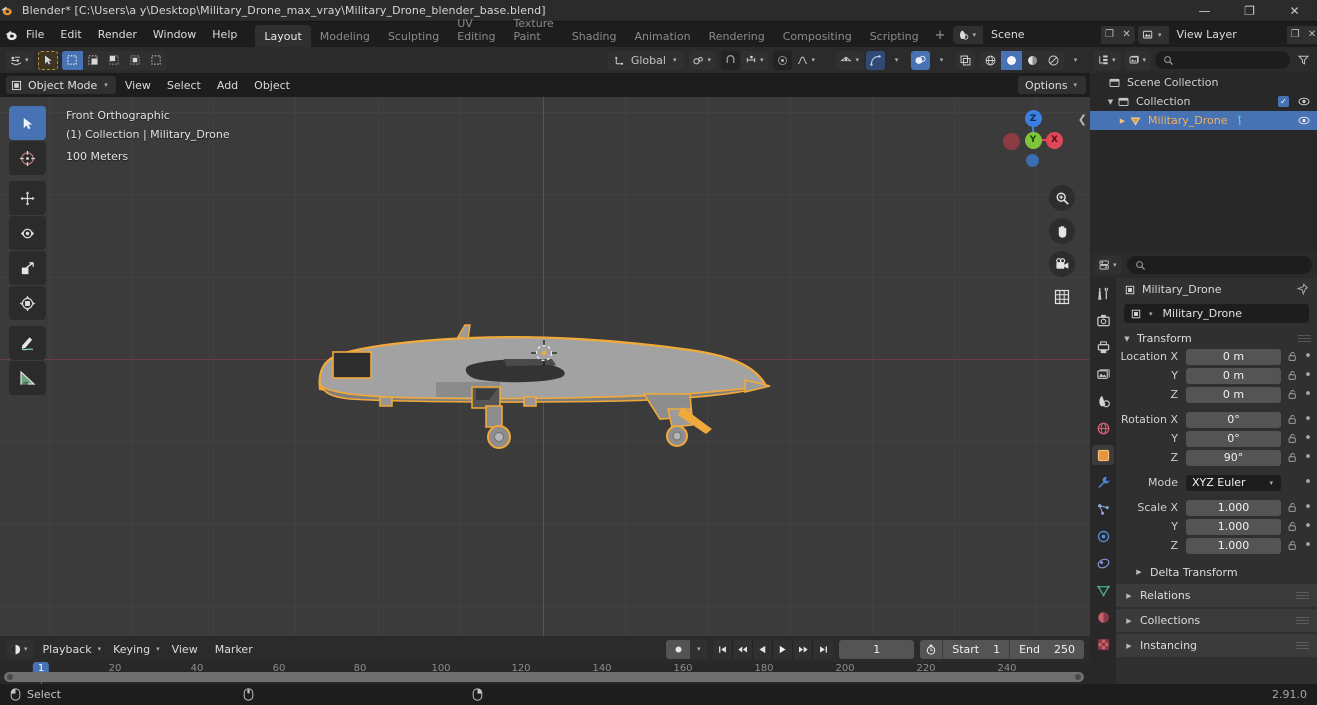 Image resolution: width=1317 pixels, height=705 pixels. What do you see at coordinates (1103, 590) in the screenshot?
I see `data-tab` at bounding box center [1103, 590].